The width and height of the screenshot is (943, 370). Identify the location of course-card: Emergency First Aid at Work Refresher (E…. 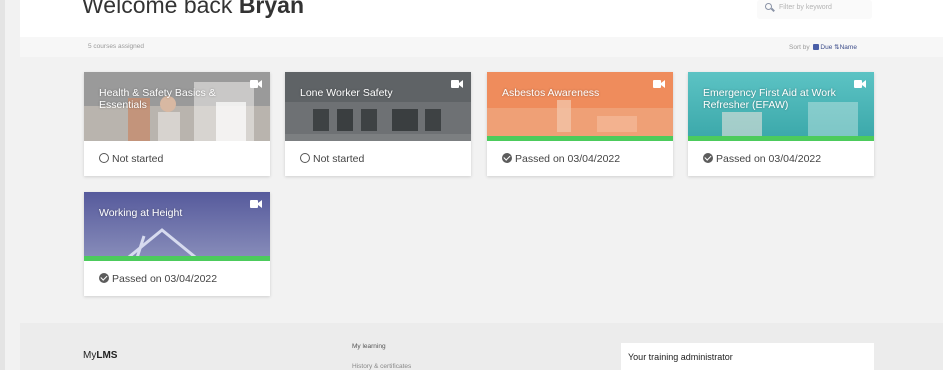
(781, 124).